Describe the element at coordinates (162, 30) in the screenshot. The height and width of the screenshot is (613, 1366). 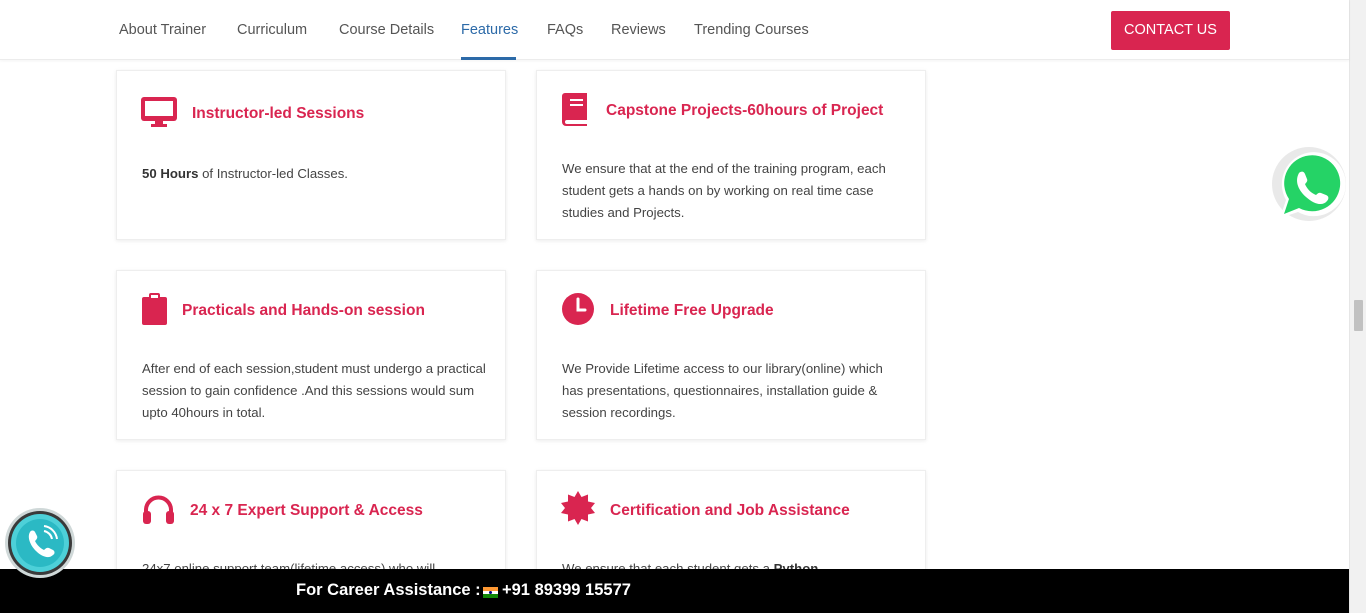
I see `nav-about-trainer: About Trainer` at that location.